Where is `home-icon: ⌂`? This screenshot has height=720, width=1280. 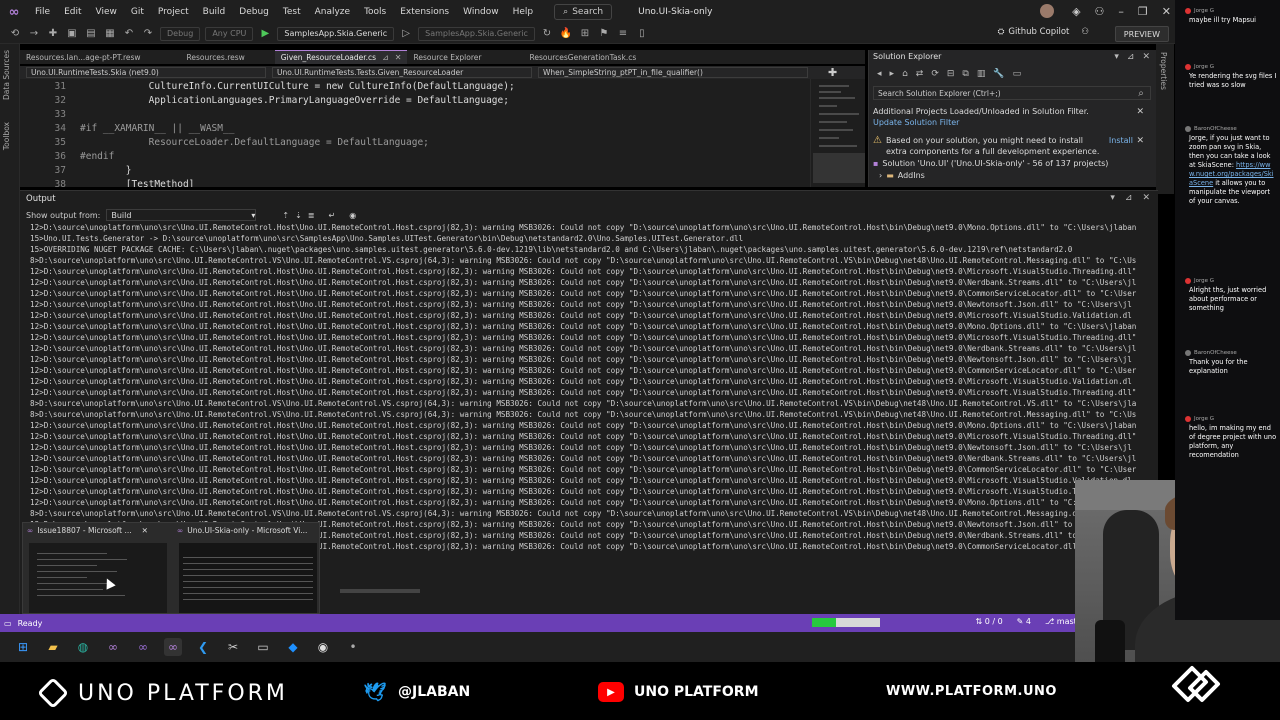 home-icon: ⌂ is located at coordinates (905, 74).